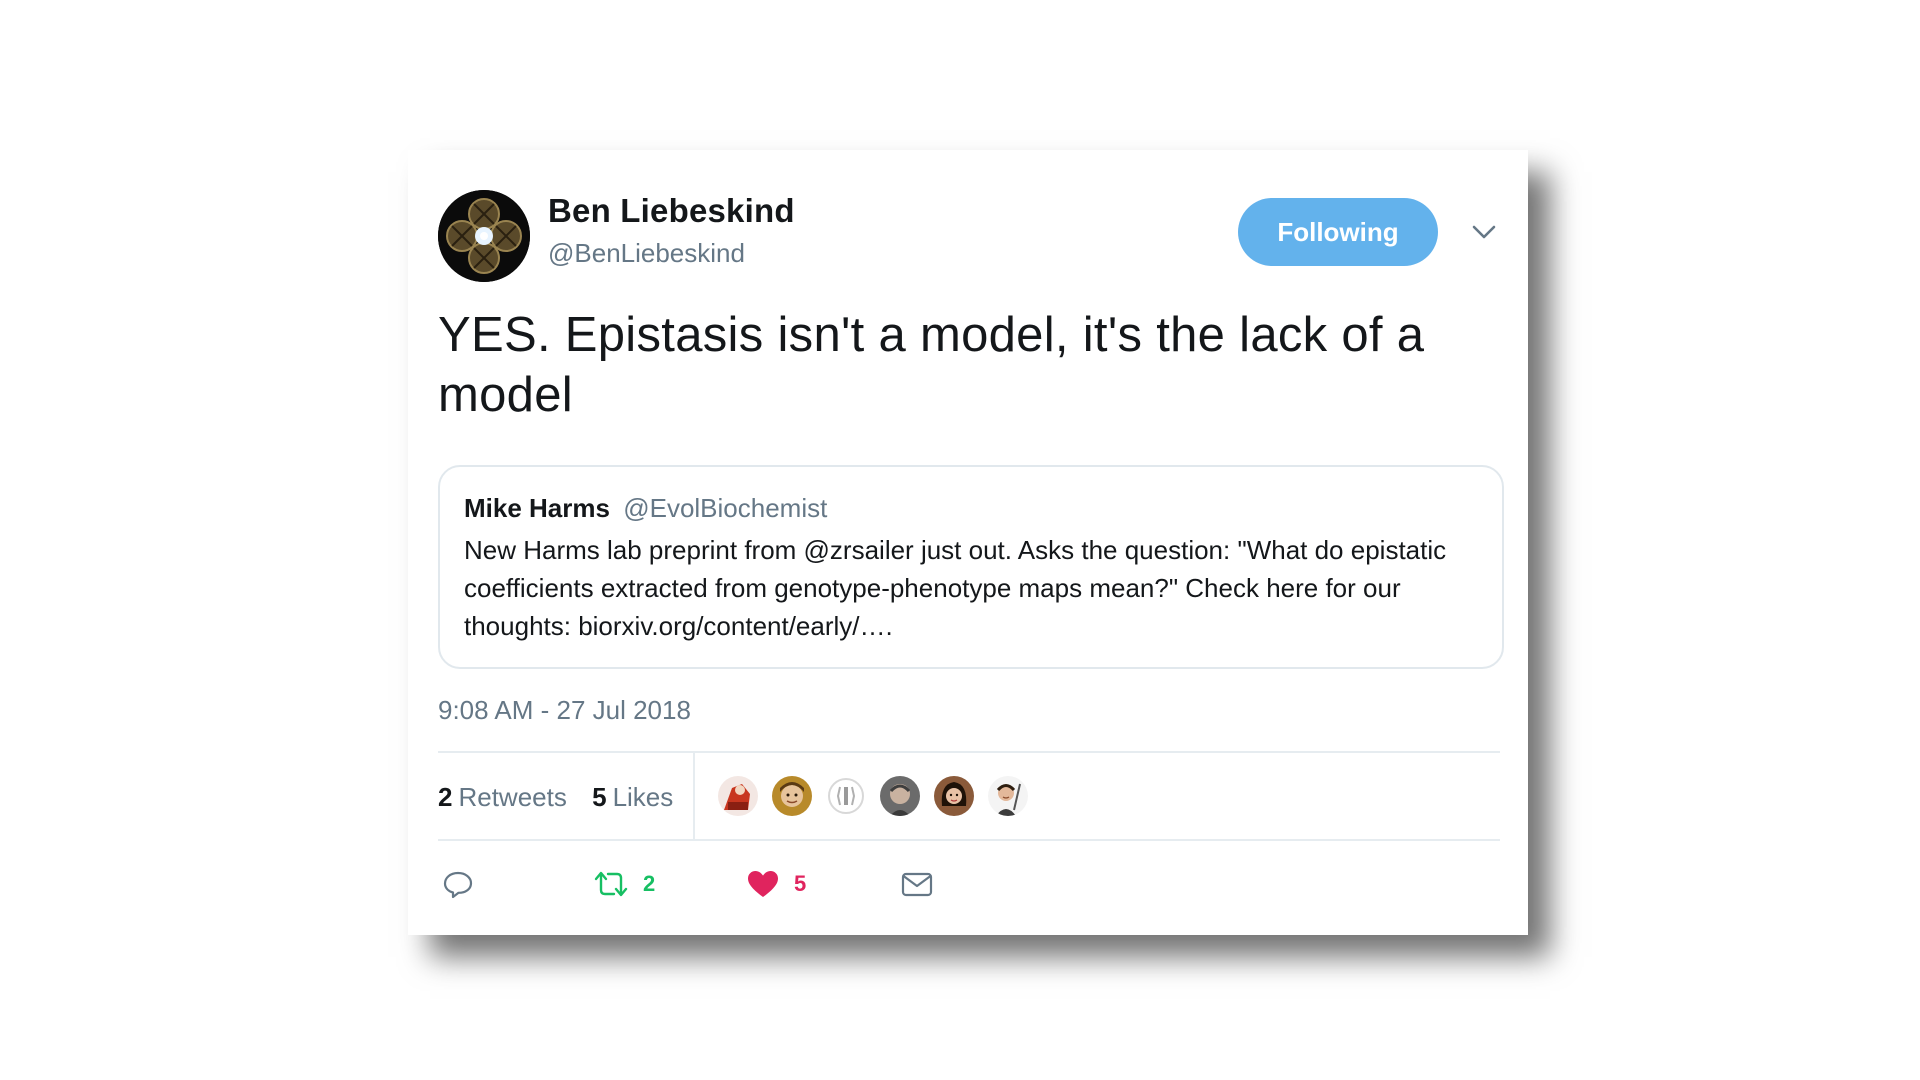  What do you see at coordinates (763, 884) in the screenshot?
I see `heart-icon` at bounding box center [763, 884].